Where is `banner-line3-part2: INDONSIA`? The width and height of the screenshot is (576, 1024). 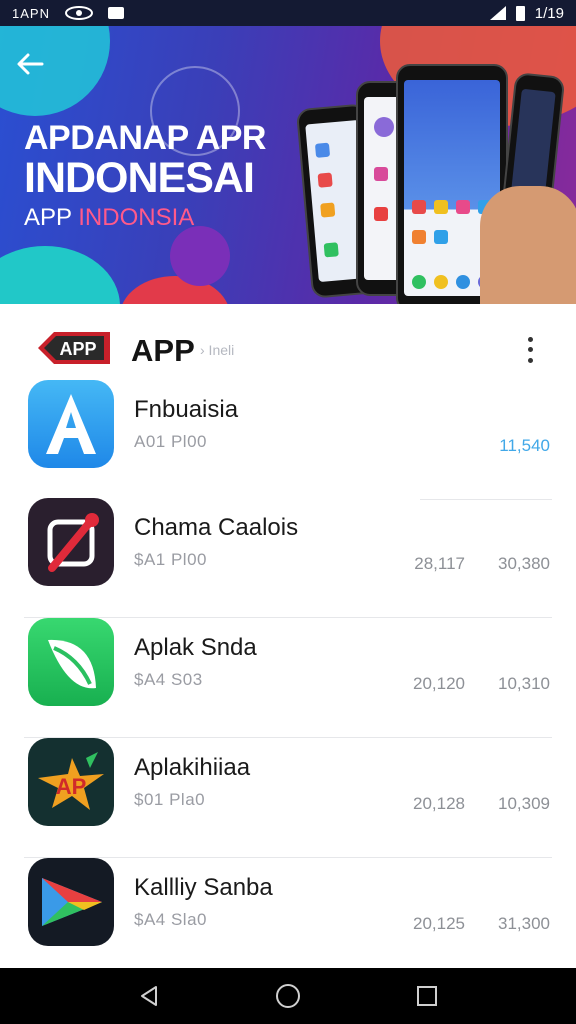
banner-line3-part2: INDONSIA is located at coordinates (136, 217).